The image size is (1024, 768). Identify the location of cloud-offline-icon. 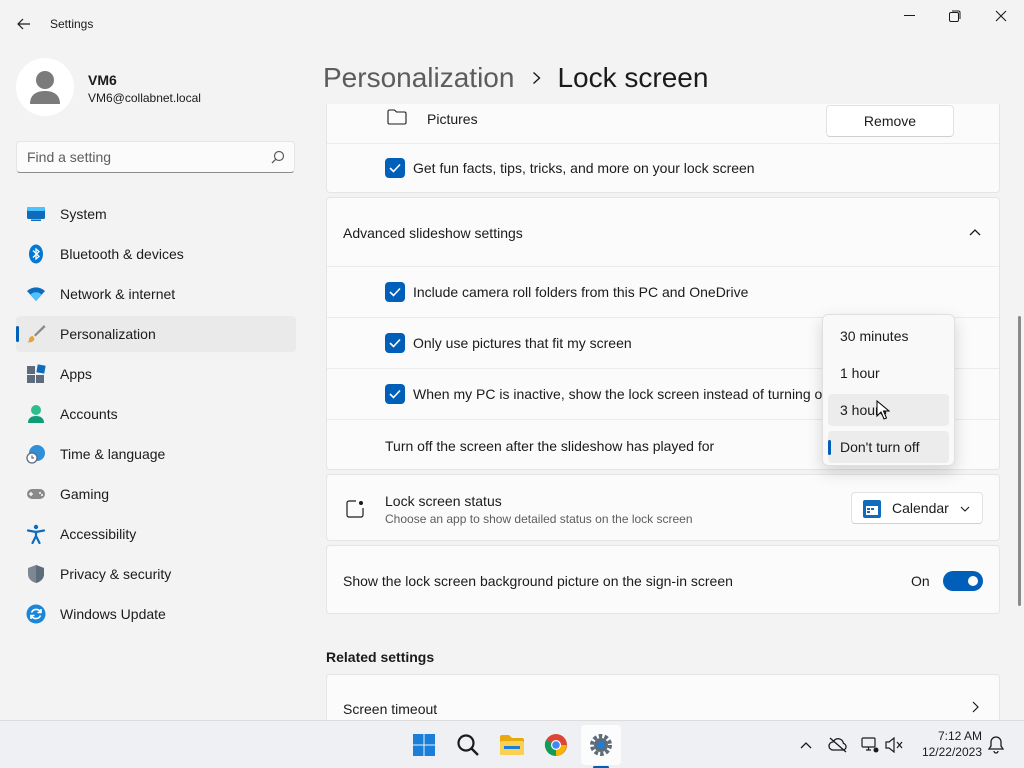
(837, 745).